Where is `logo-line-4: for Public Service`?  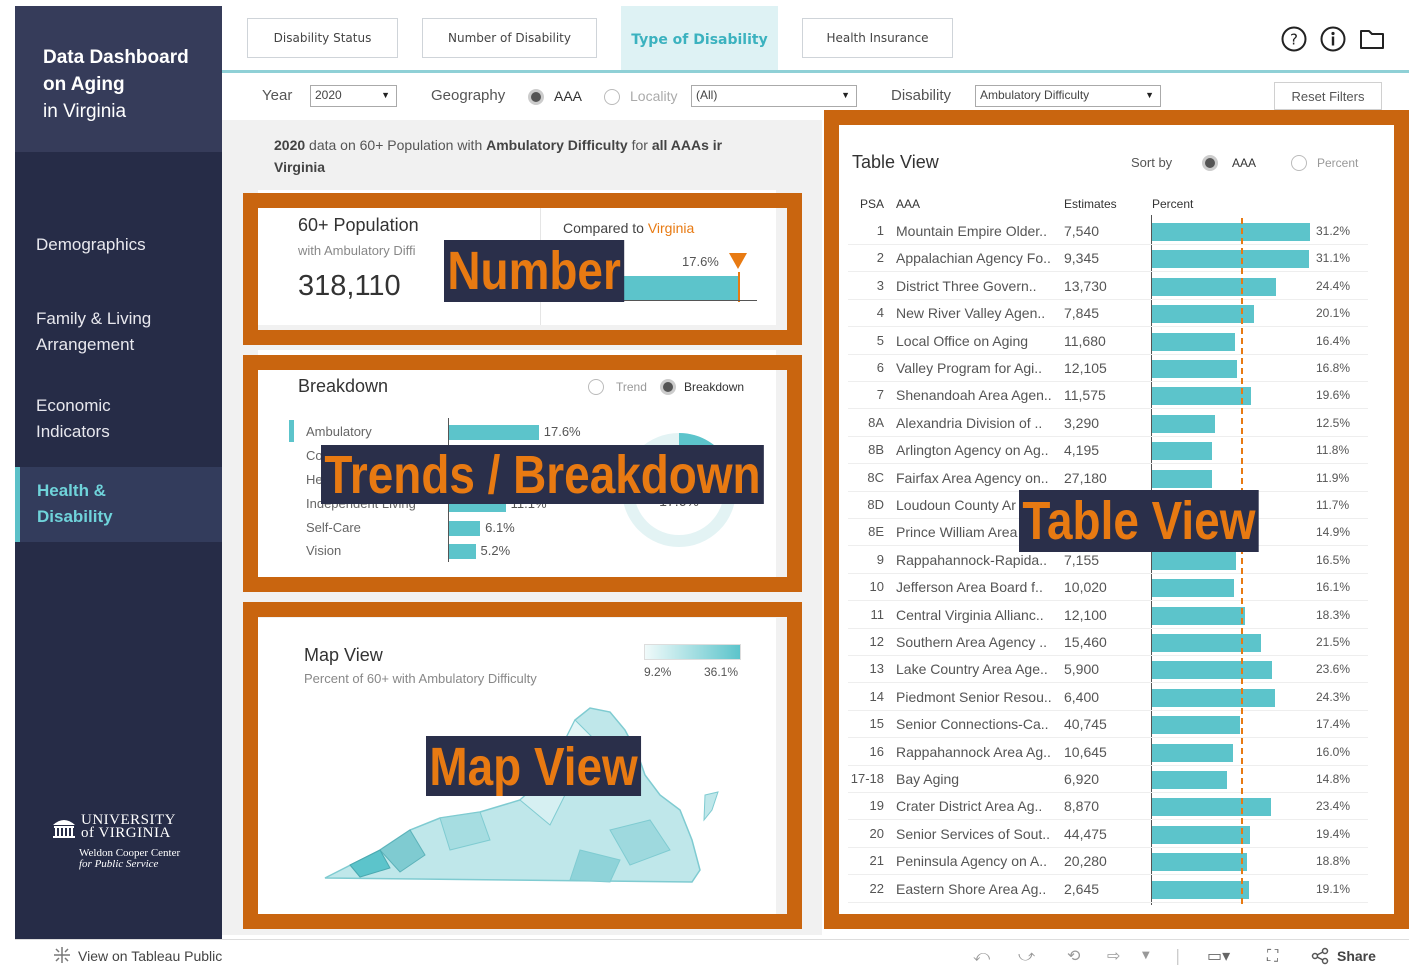 logo-line-4: for Public Service is located at coordinates (119, 864).